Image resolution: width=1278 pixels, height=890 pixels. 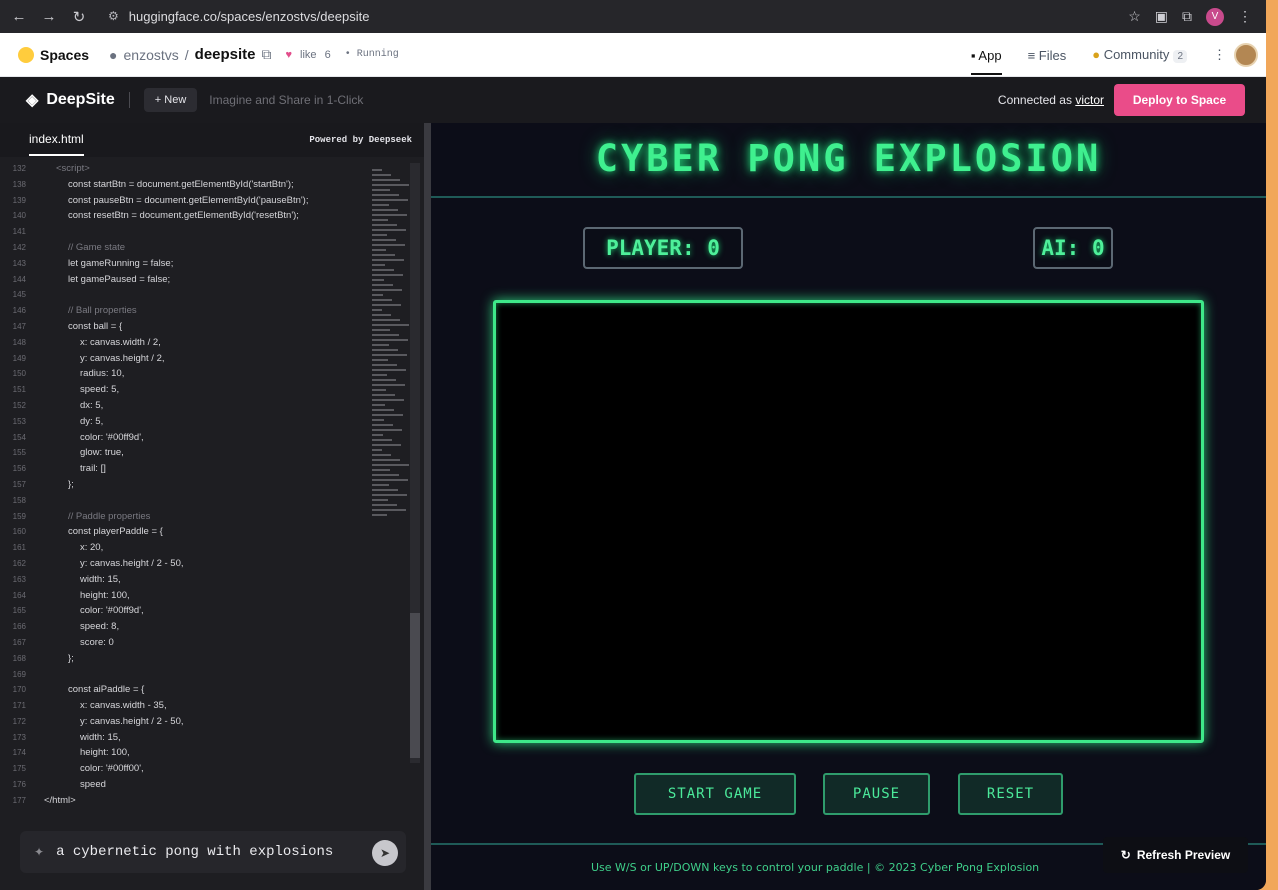 What do you see at coordinates (185, 390) in the screenshot?
I see `code-line: 151 speed: 5,` at bounding box center [185, 390].